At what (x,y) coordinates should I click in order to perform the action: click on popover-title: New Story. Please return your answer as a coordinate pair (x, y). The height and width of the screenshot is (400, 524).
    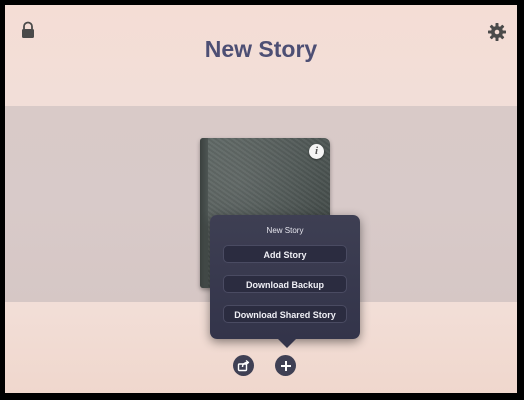
    Looking at the image, I should click on (285, 230).